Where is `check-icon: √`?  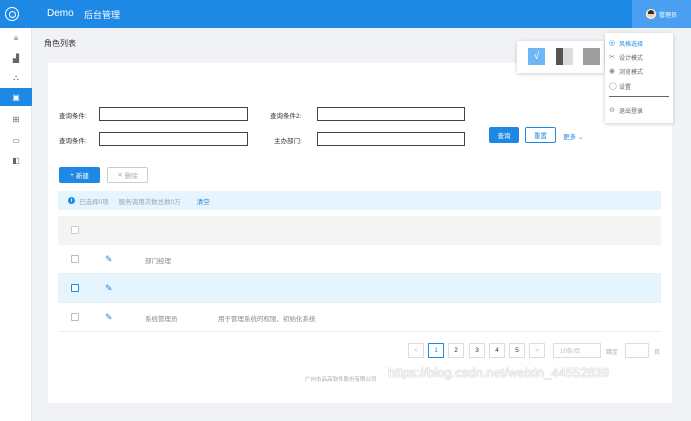 check-icon: √ is located at coordinates (536, 56).